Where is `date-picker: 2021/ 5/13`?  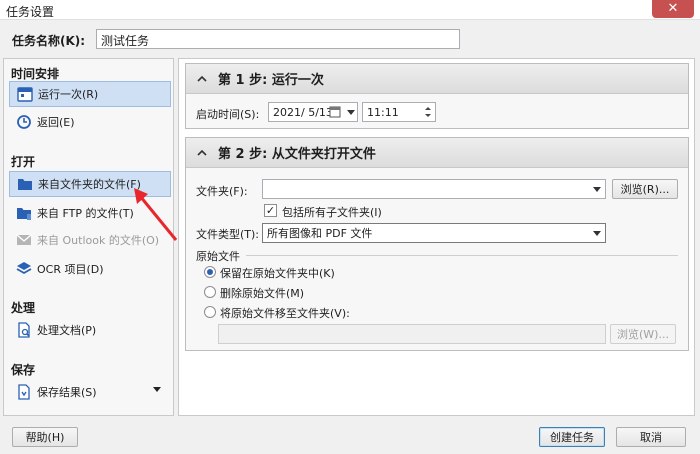 date-picker: 2021/ 5/13 is located at coordinates (313, 112).